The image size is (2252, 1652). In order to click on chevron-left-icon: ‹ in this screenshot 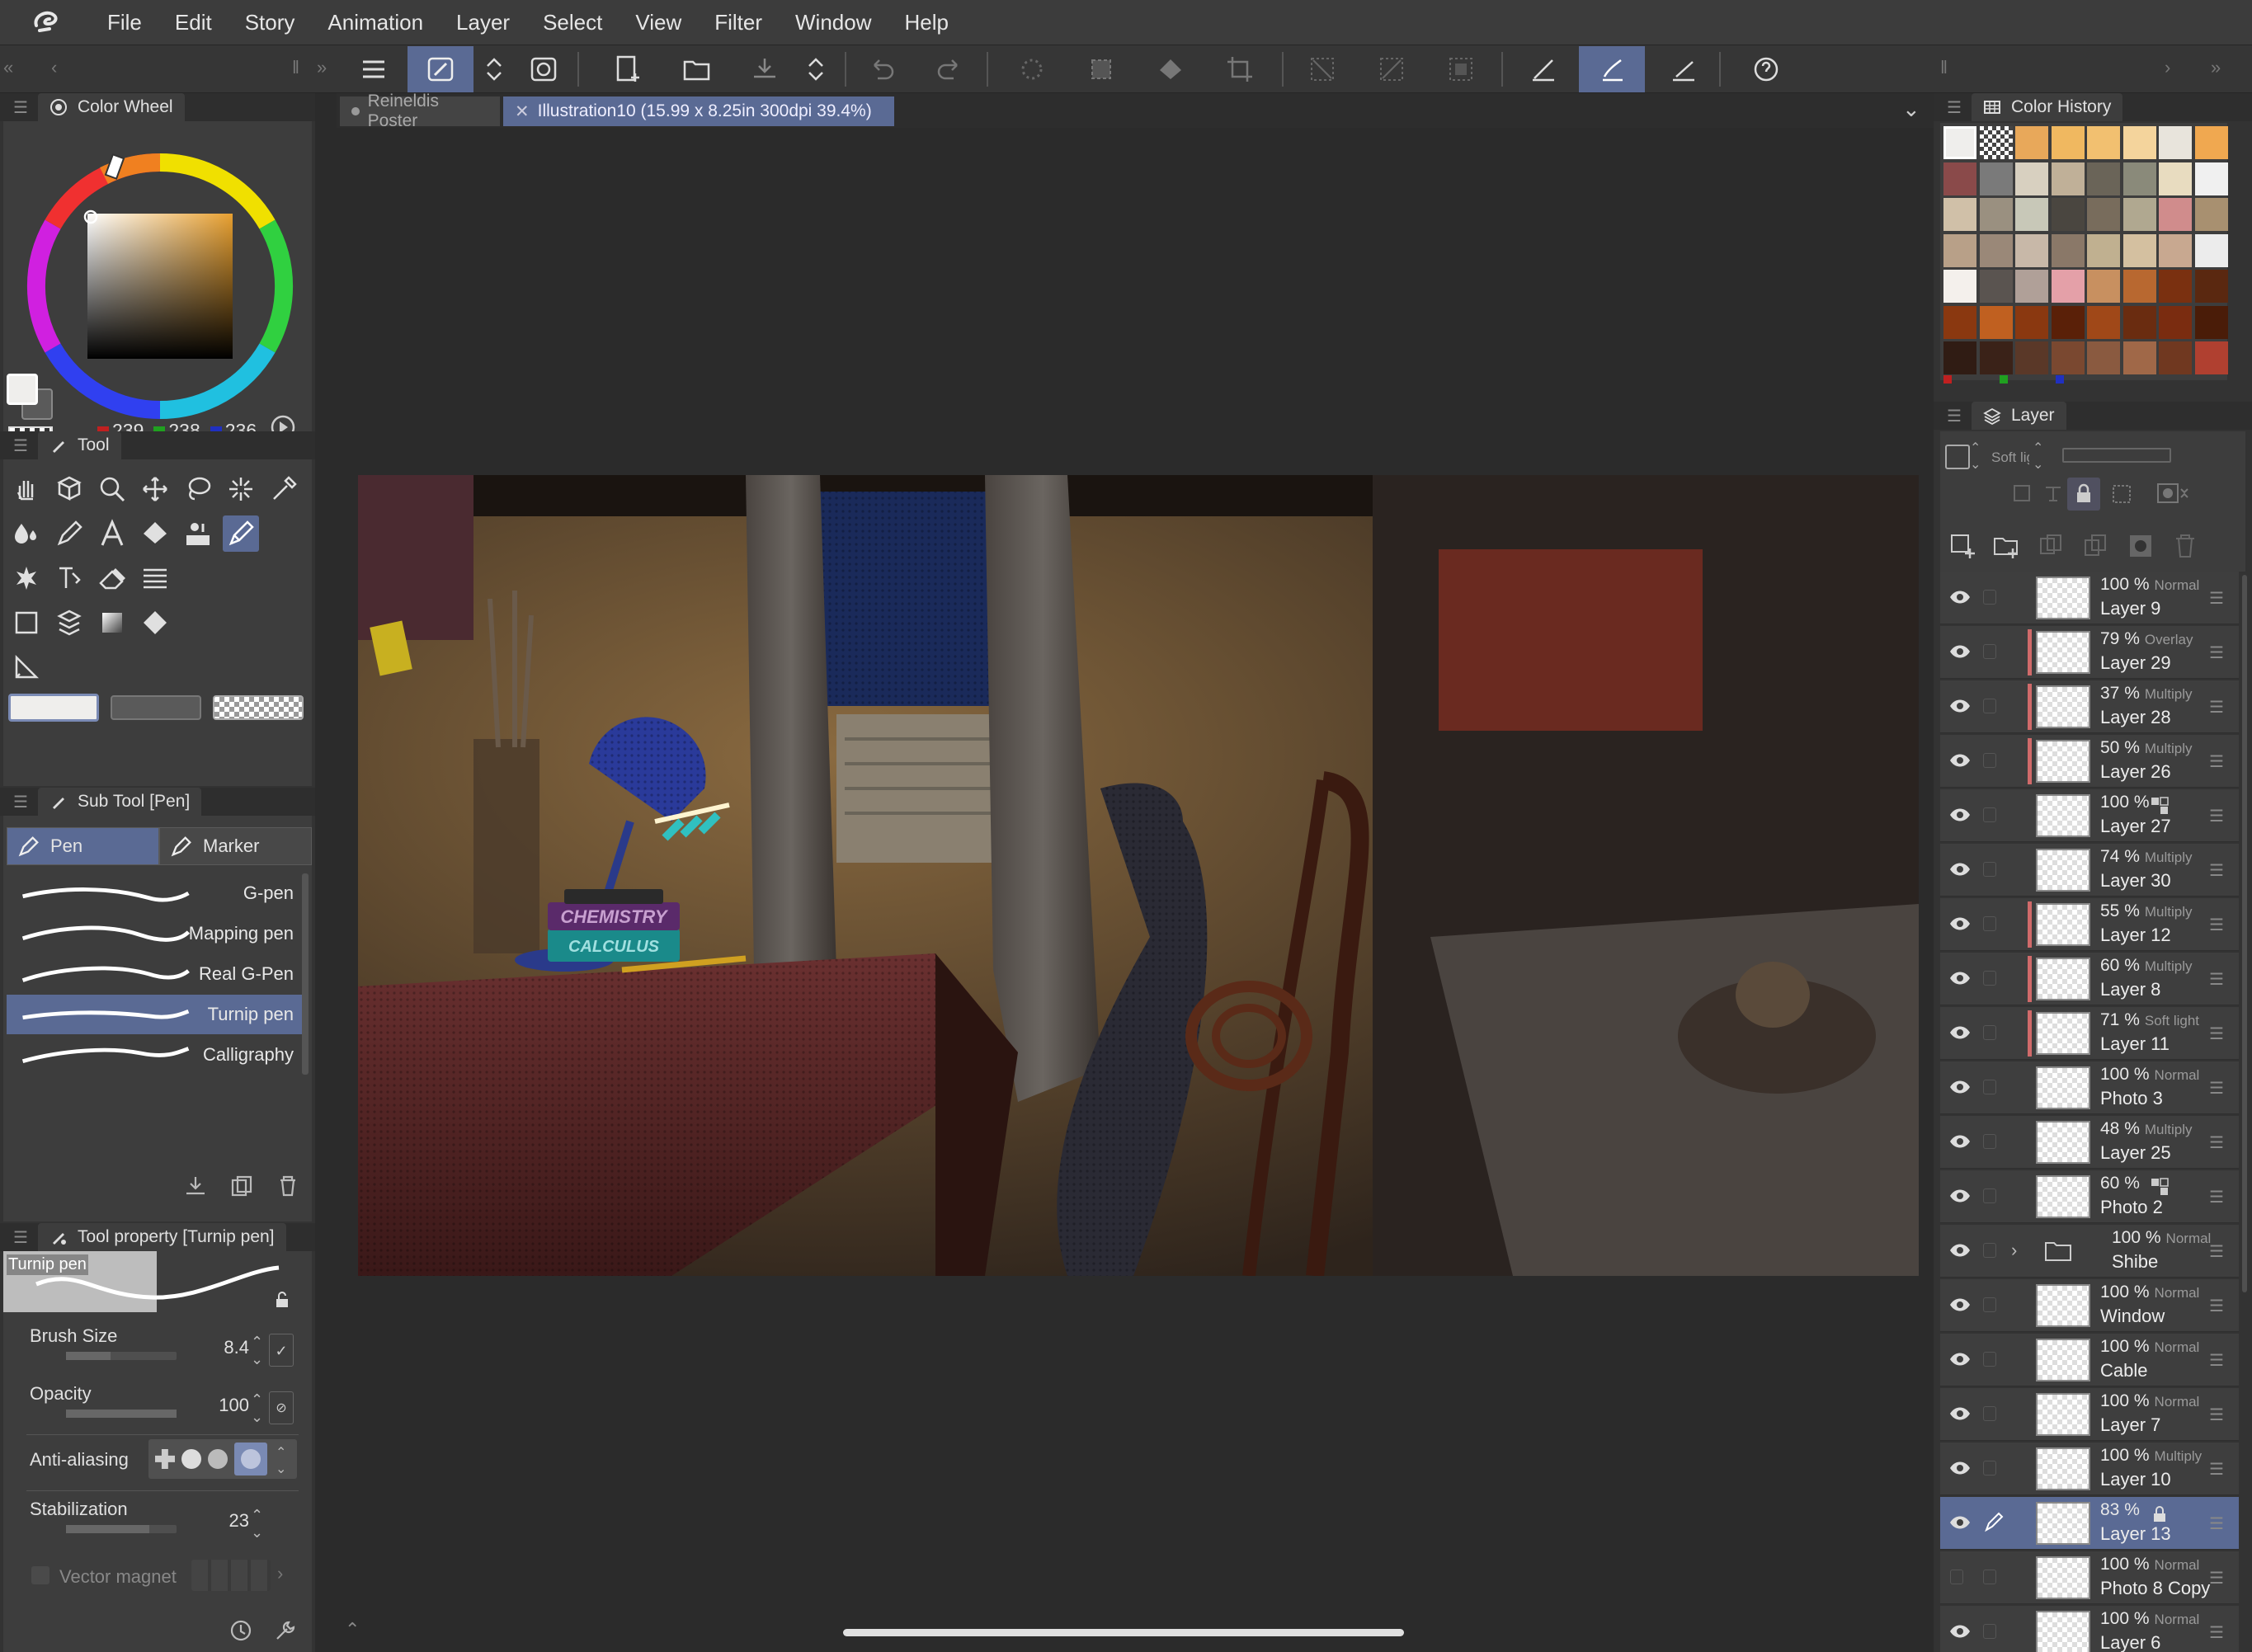, I will do `click(54, 67)`.